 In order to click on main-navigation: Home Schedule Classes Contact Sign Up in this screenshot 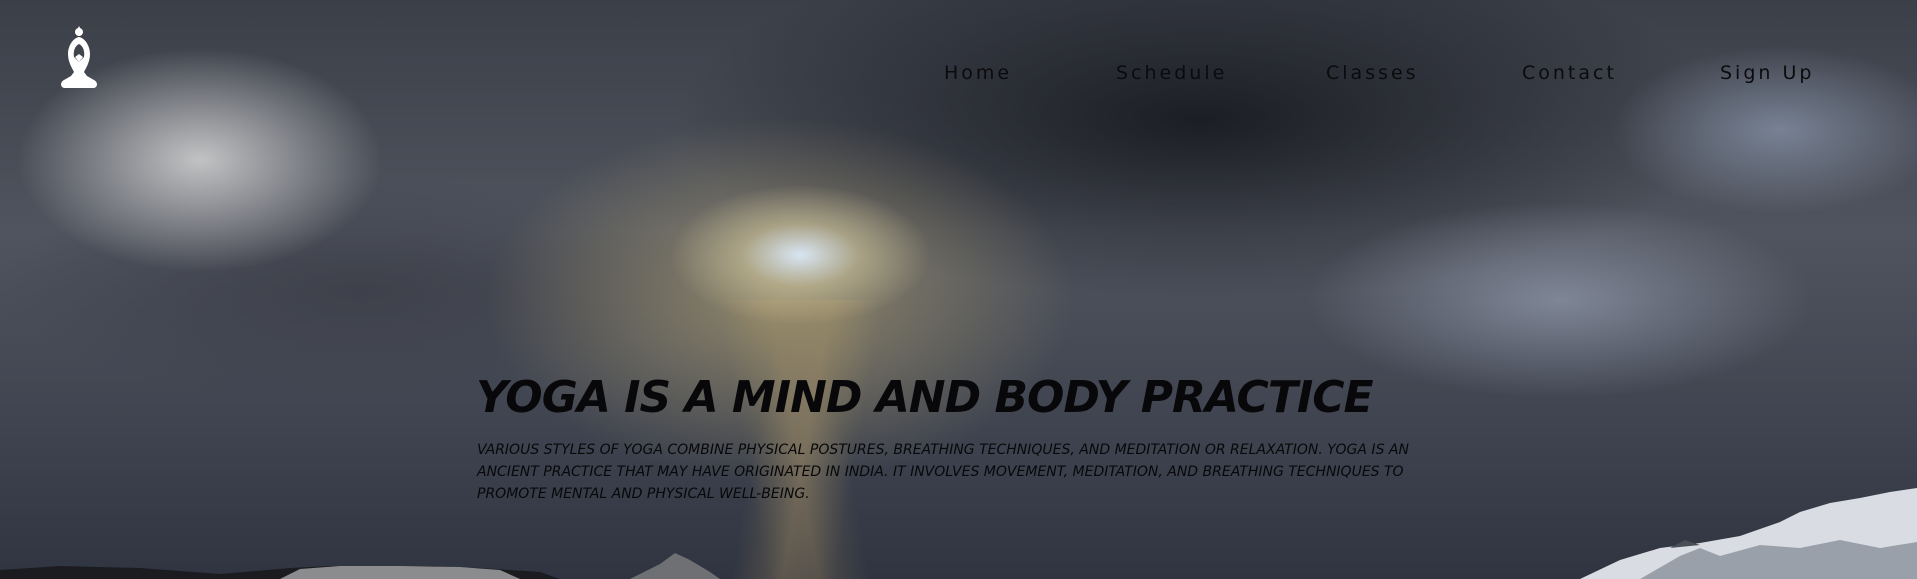, I will do `click(958, 77)`.